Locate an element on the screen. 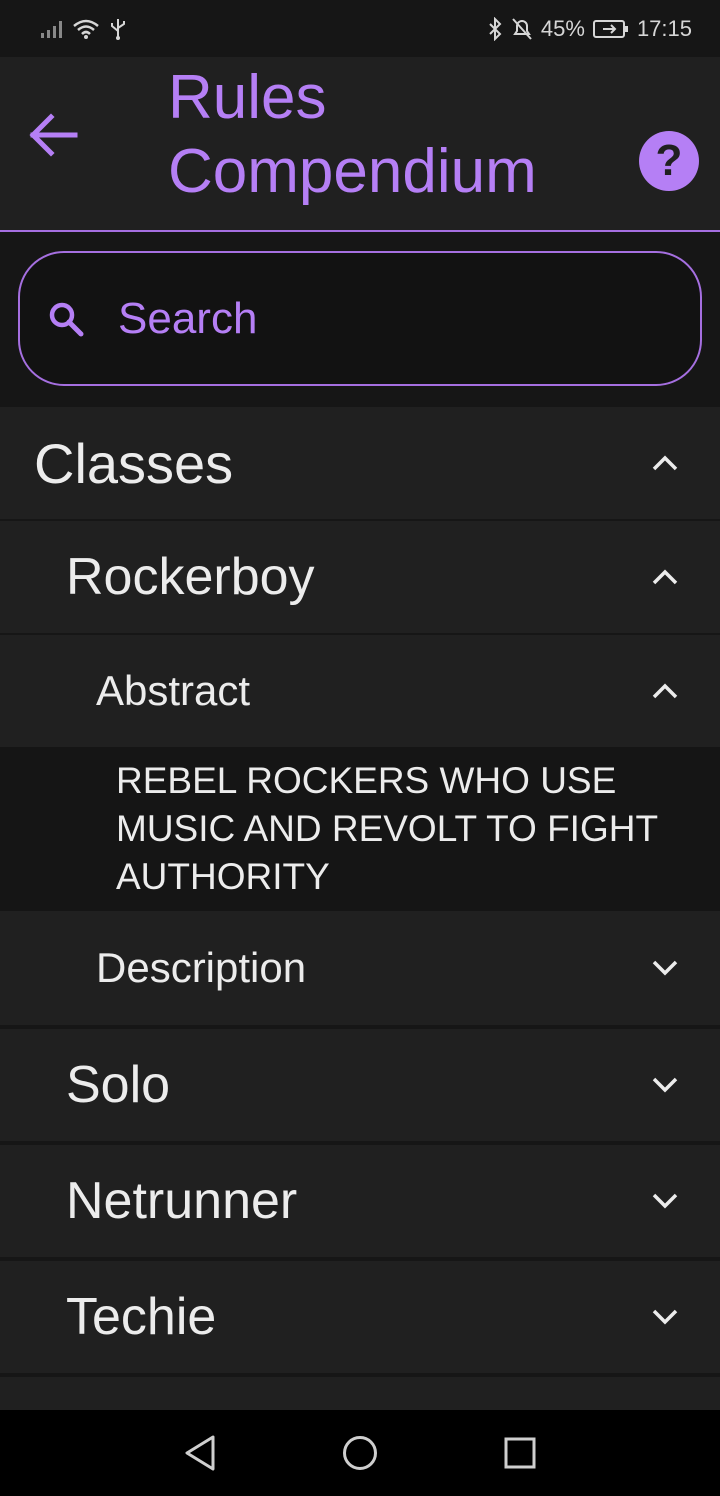 This screenshot has width=720, height=1496. square-recents-icon is located at coordinates (520, 1453).